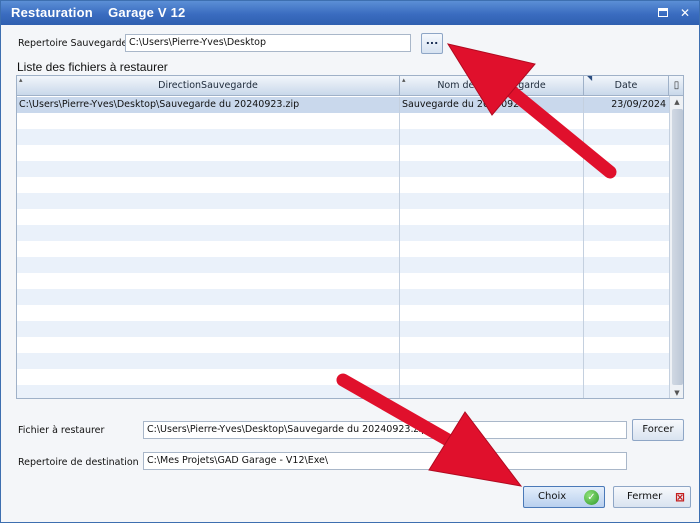 The height and width of the screenshot is (523, 700). What do you see at coordinates (658, 430) in the screenshot?
I see `force-button: Forcer` at bounding box center [658, 430].